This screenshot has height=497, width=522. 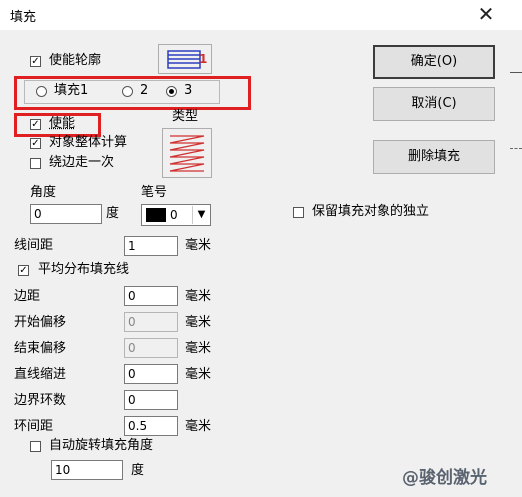 I want to click on loop-spacing-input: 0.5, so click(x=151, y=426).